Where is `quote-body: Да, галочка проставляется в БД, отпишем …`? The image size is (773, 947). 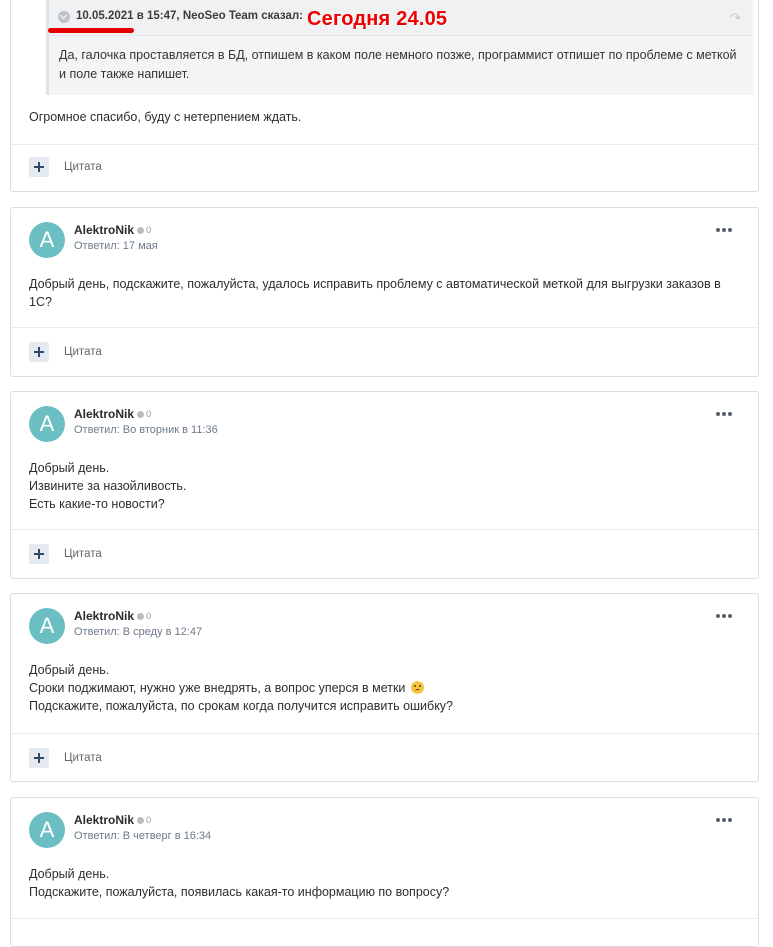
quote-body: Да, галочка проставляется в БД, отпишем … is located at coordinates (399, 65).